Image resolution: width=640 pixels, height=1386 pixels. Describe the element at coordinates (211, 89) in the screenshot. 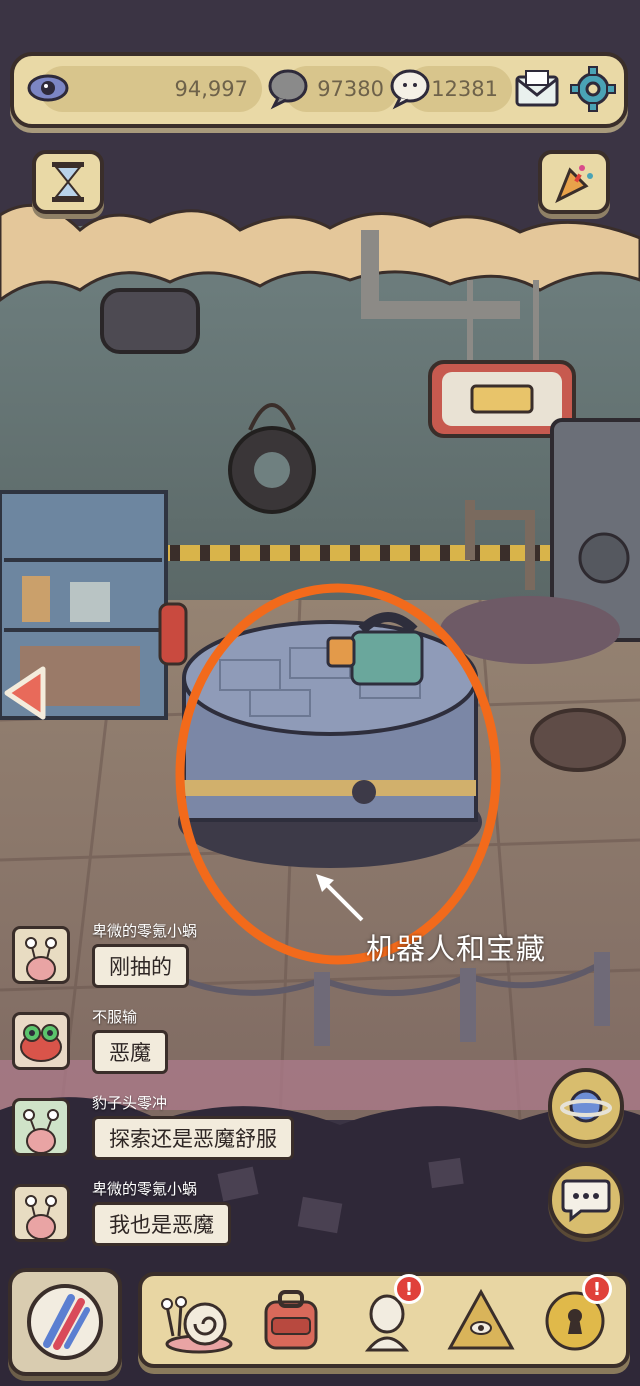

I see `eye-resource-value: 94,997` at that location.